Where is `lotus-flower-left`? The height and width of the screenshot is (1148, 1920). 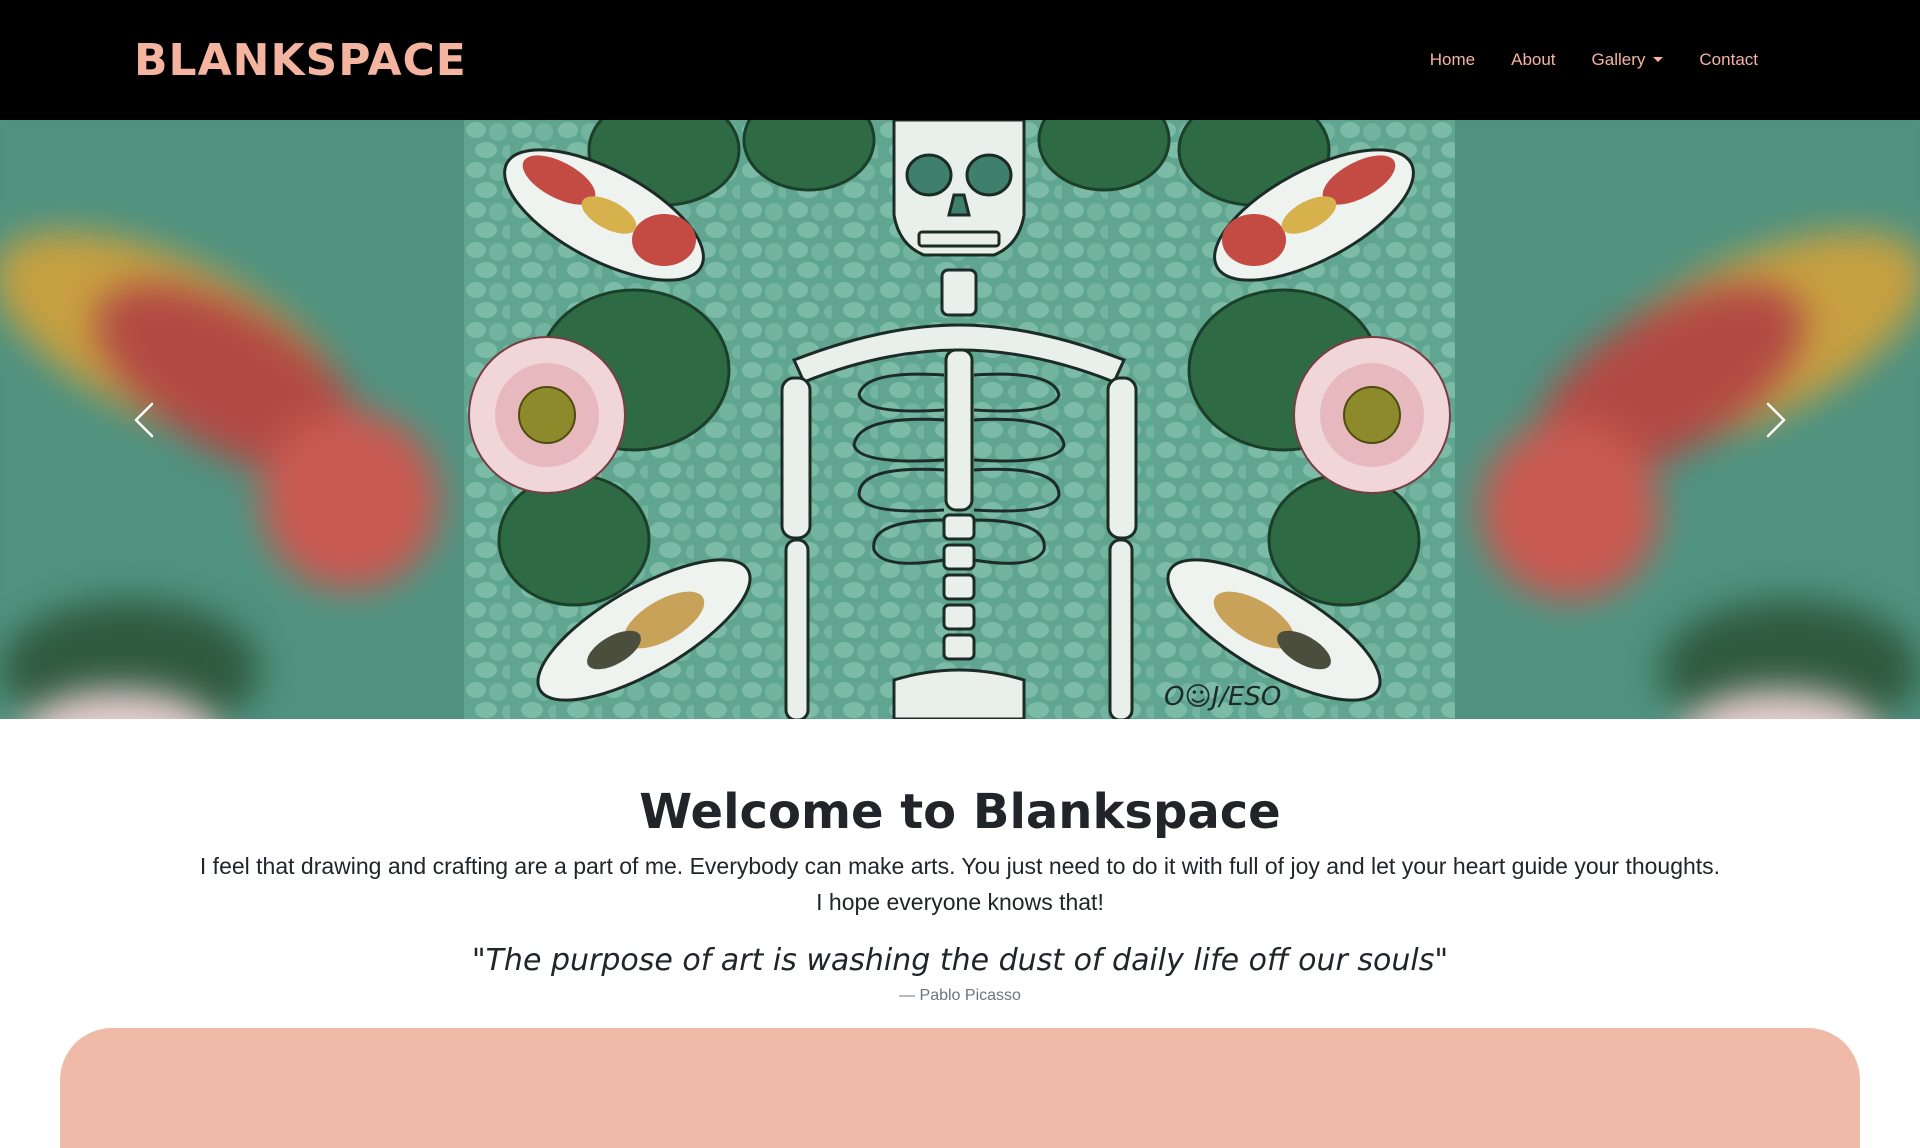
lotus-flower-left is located at coordinates (547, 415).